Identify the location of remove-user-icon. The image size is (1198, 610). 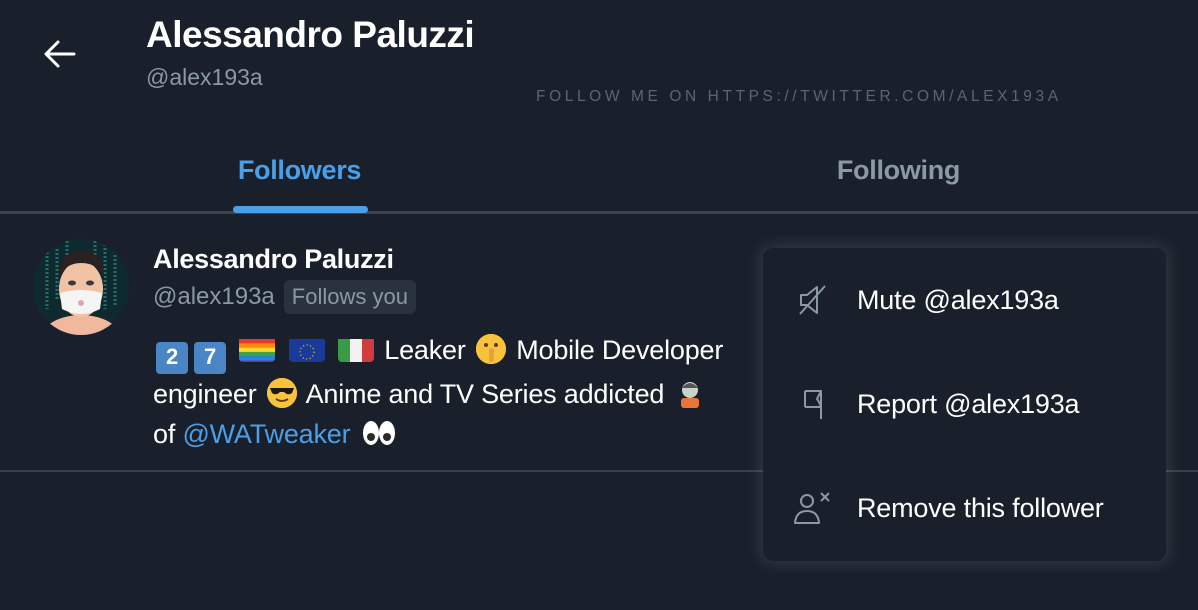
(813, 508).